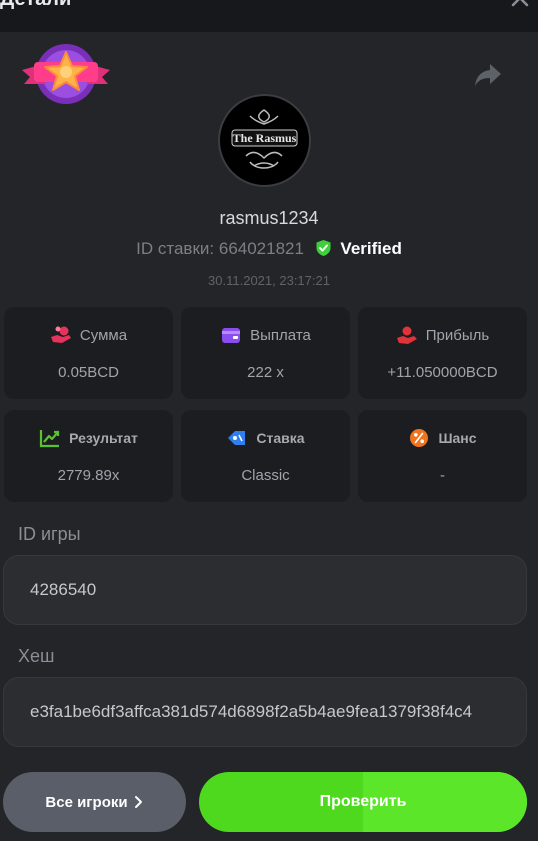 This screenshot has height=841, width=538. What do you see at coordinates (442, 372) in the screenshot?
I see `stat-value: +11.050000BCD` at bounding box center [442, 372].